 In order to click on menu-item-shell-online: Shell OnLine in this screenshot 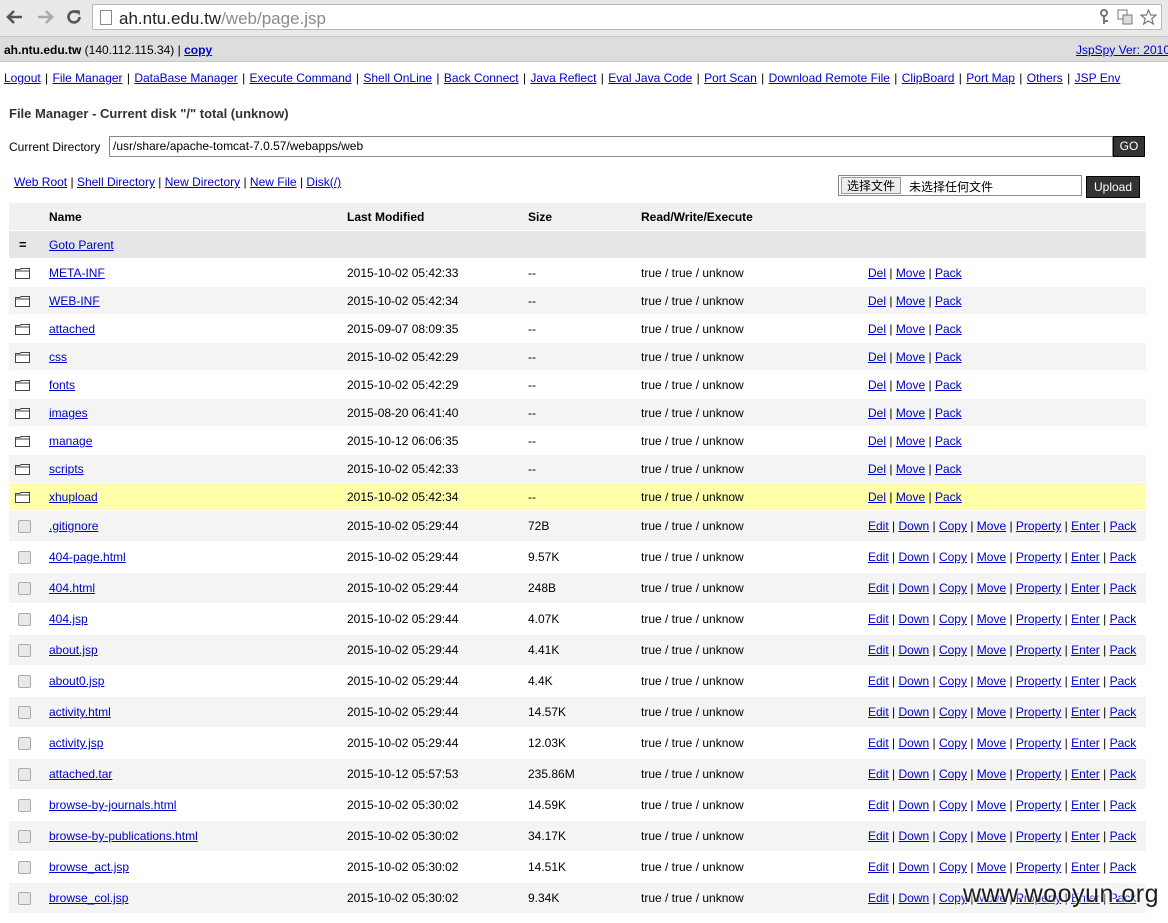, I will do `click(397, 78)`.